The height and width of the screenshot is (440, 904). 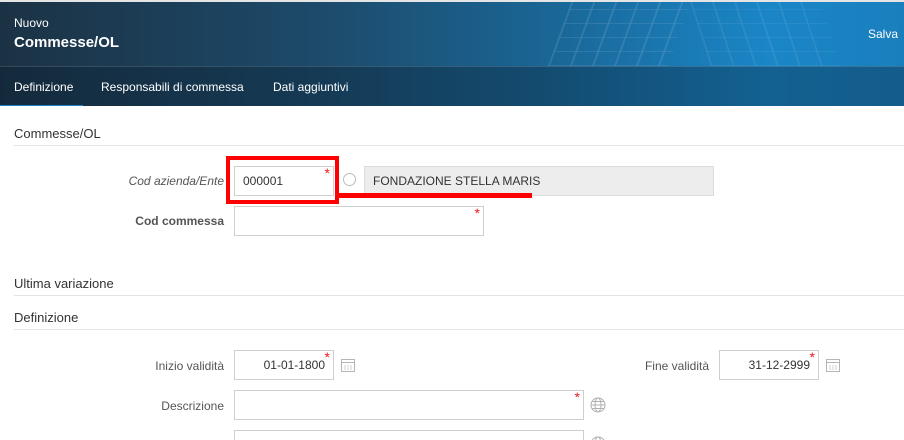 I want to click on fine-validita-field: 31-12-2999 *, so click(x=769, y=364).